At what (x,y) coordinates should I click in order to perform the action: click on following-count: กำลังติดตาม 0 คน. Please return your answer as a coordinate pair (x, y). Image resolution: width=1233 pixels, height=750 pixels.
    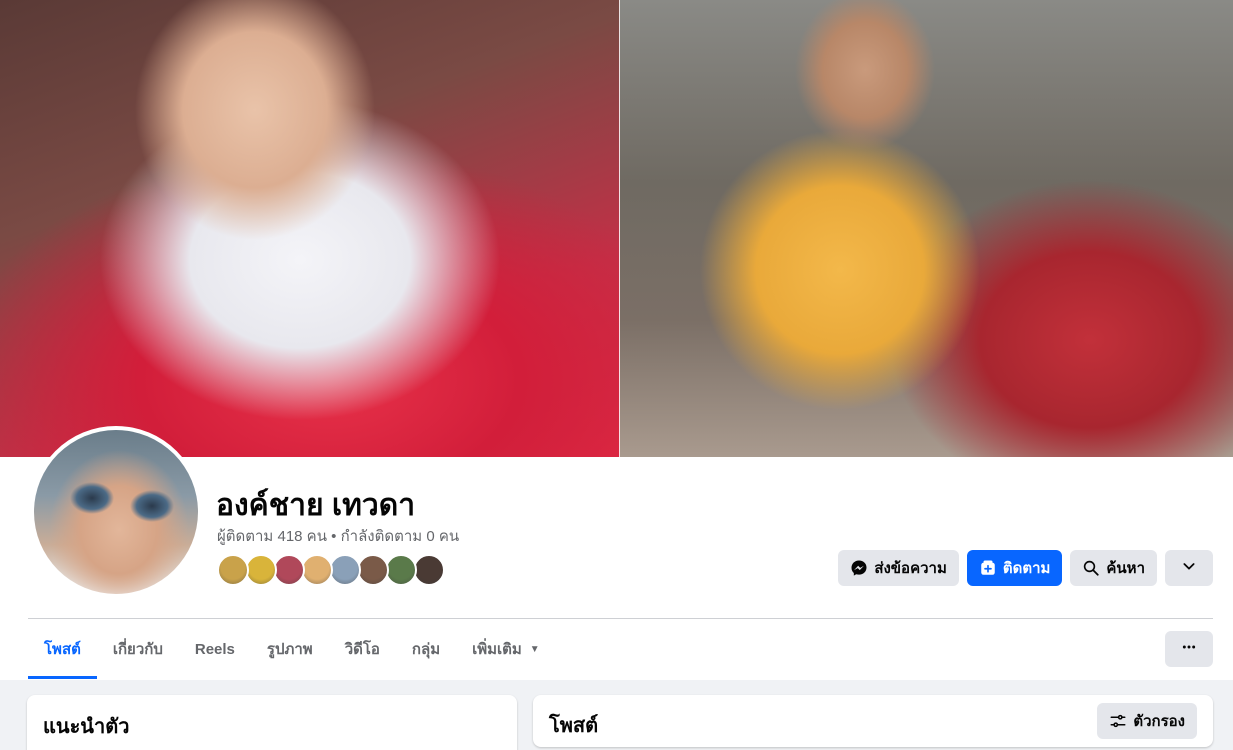
    Looking at the image, I should click on (400, 536).